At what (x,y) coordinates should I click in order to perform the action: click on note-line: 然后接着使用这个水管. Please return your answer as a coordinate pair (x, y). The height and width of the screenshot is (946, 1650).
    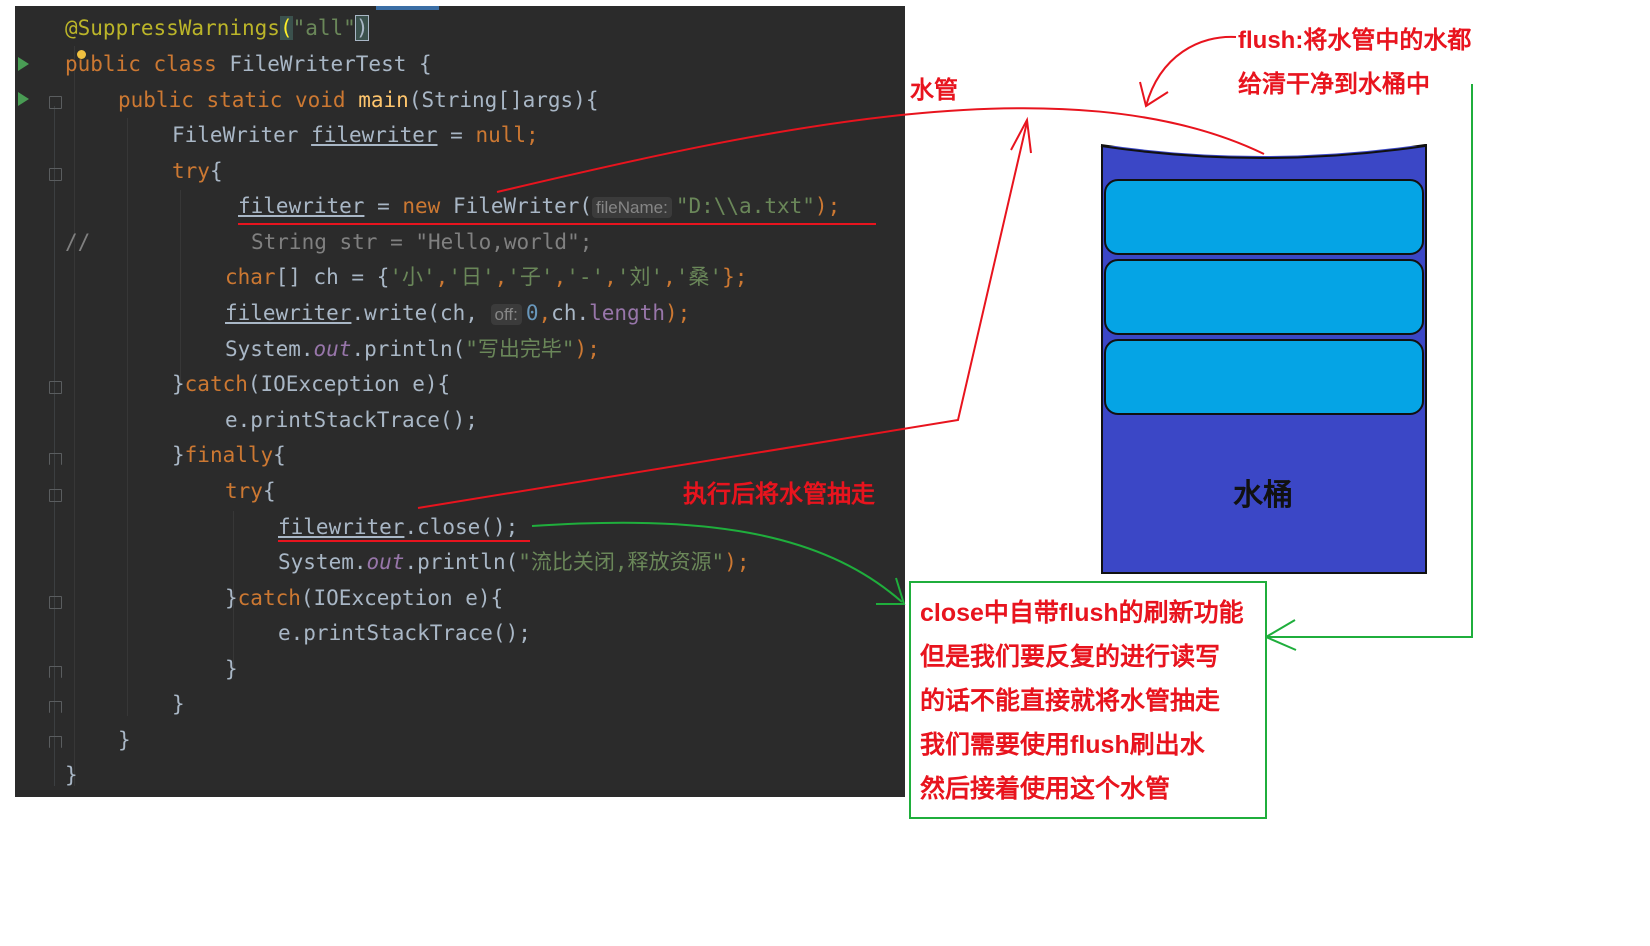
    Looking at the image, I should click on (1045, 789).